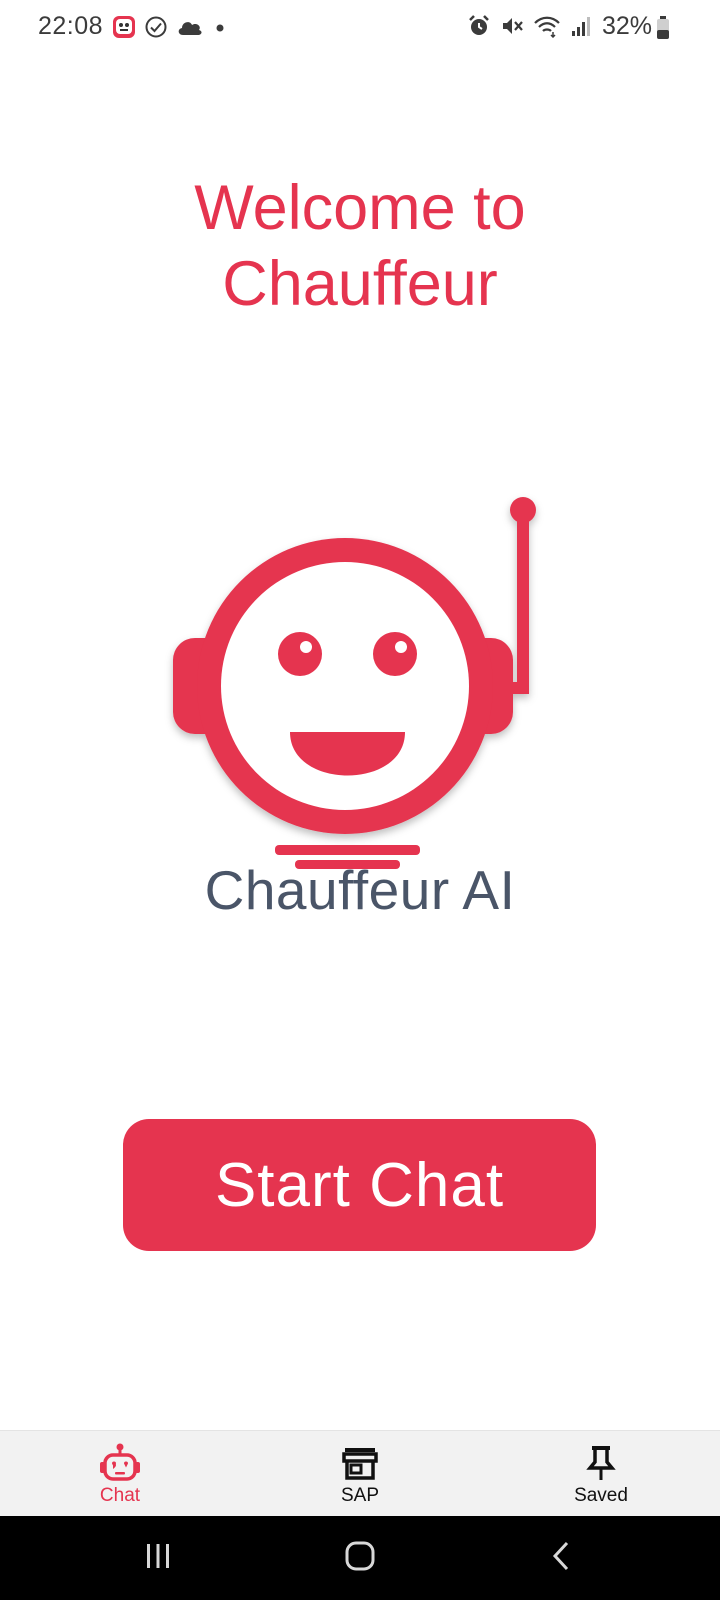  Describe the element at coordinates (170, 29) in the screenshot. I see `status-left-icons` at that location.